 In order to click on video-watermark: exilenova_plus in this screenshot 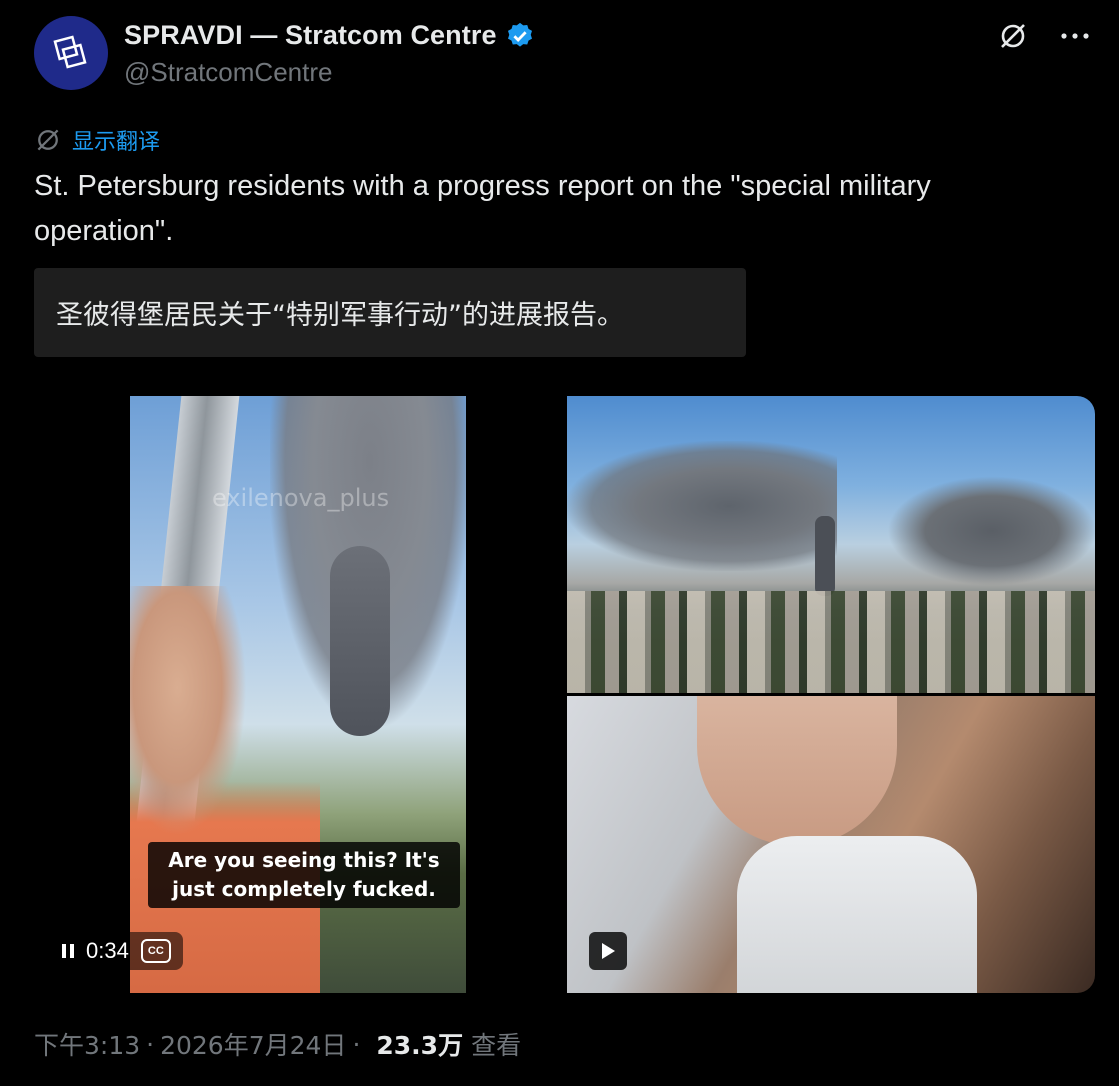, I will do `click(301, 498)`.